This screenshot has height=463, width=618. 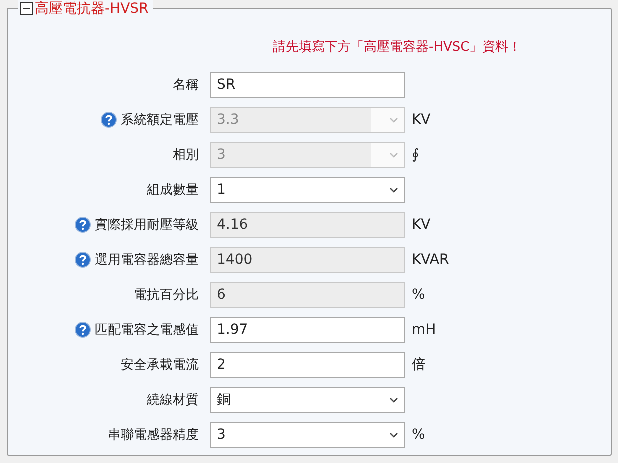 What do you see at coordinates (83, 330) in the screenshot?
I see `help-icon` at bounding box center [83, 330].